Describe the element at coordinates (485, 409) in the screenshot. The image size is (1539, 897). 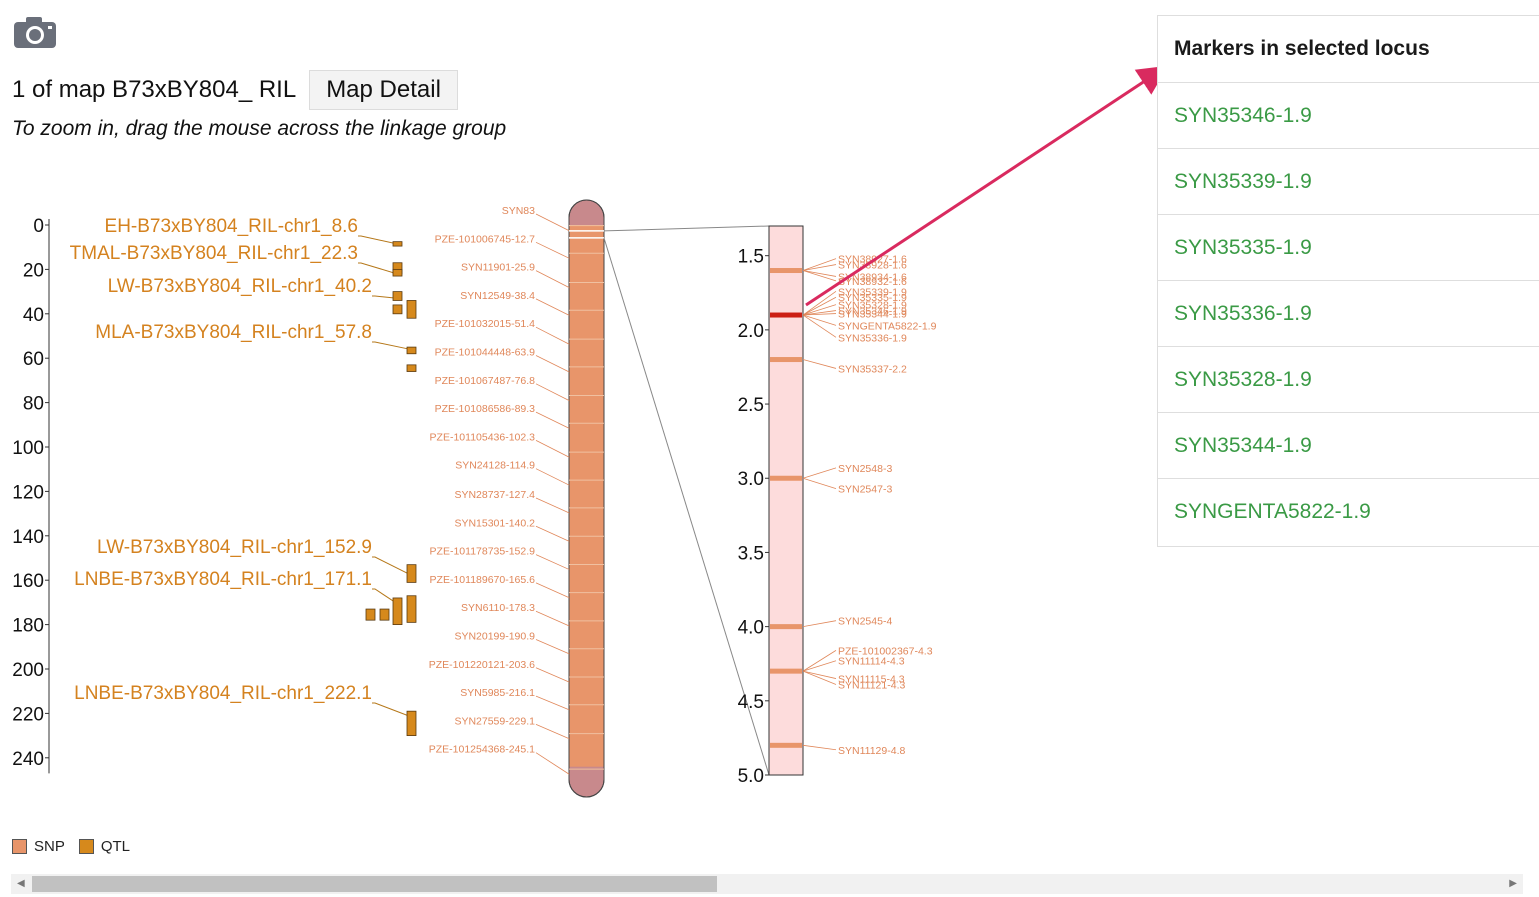
I see `marker-label: PZE-101086586-89.3` at that location.